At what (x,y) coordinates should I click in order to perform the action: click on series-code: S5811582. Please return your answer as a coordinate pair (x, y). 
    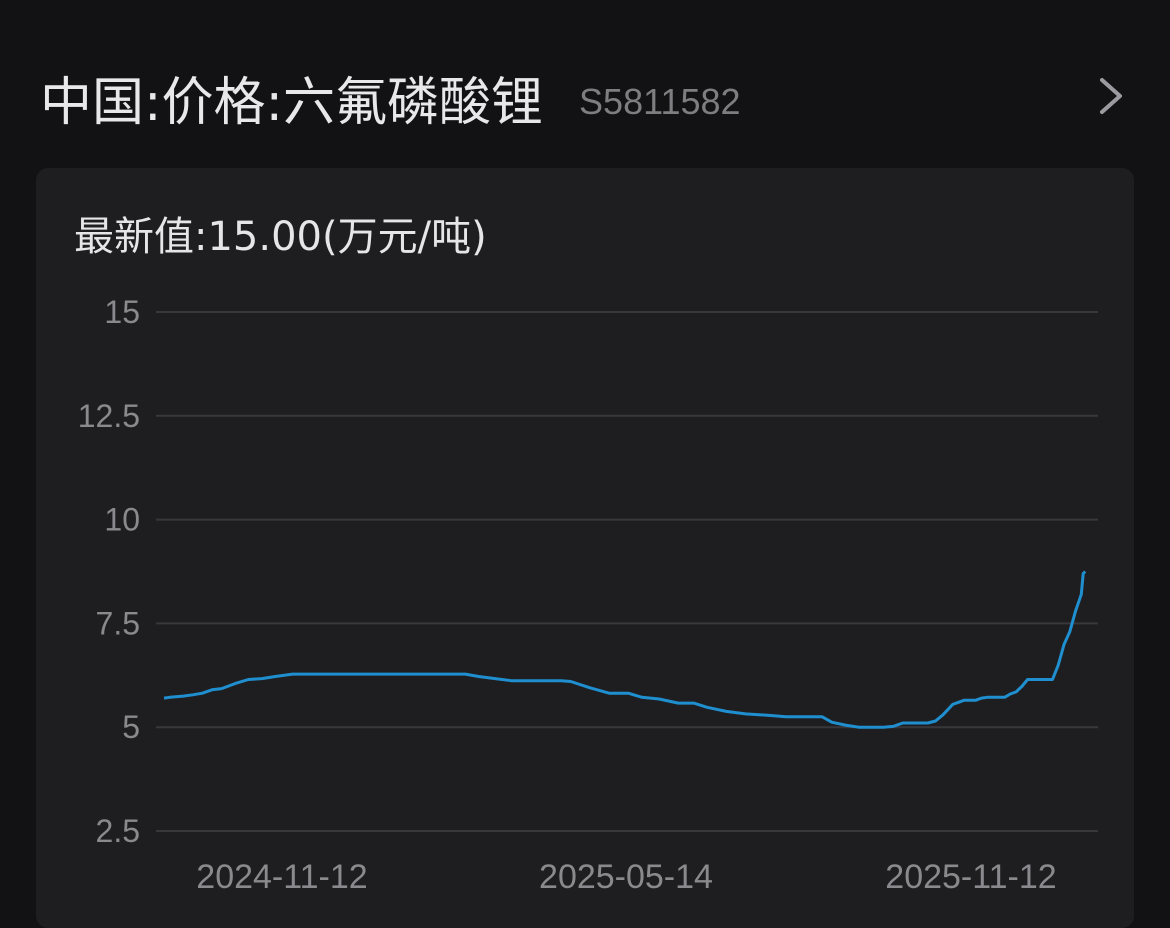
    Looking at the image, I should click on (660, 101).